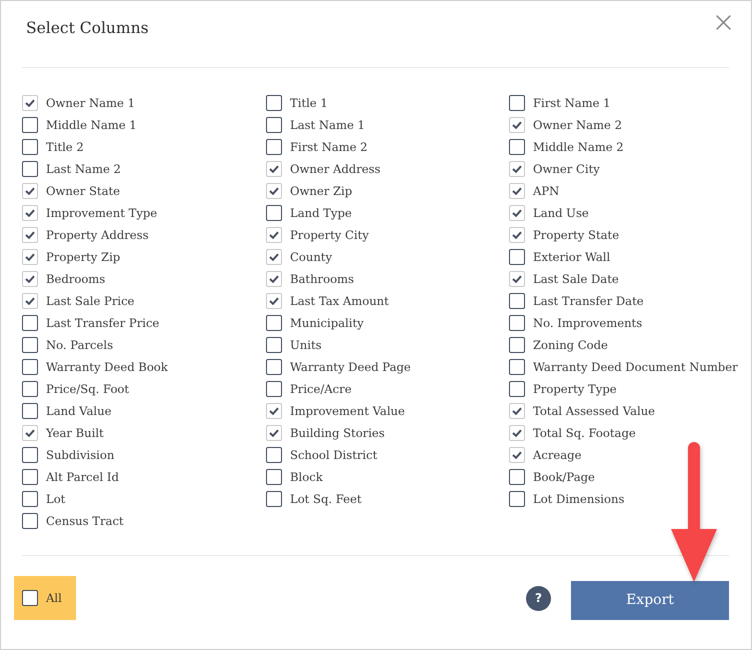  What do you see at coordinates (79, 411) in the screenshot?
I see `checkbox-label: Land Value` at bounding box center [79, 411].